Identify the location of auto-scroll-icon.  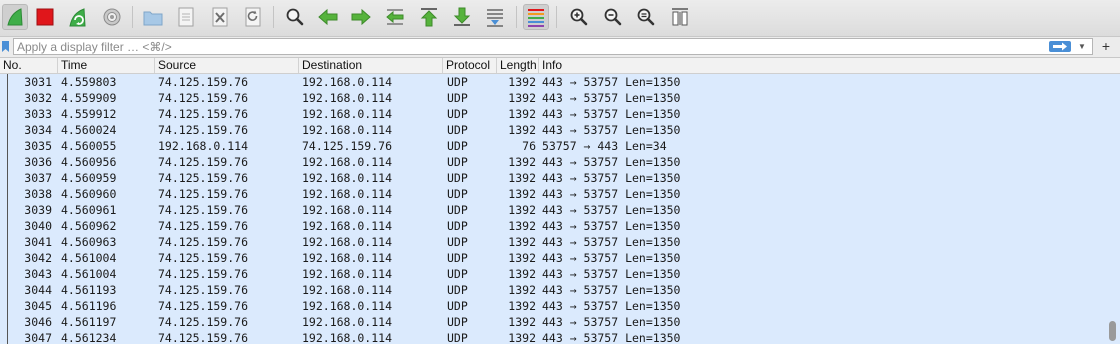
(495, 17).